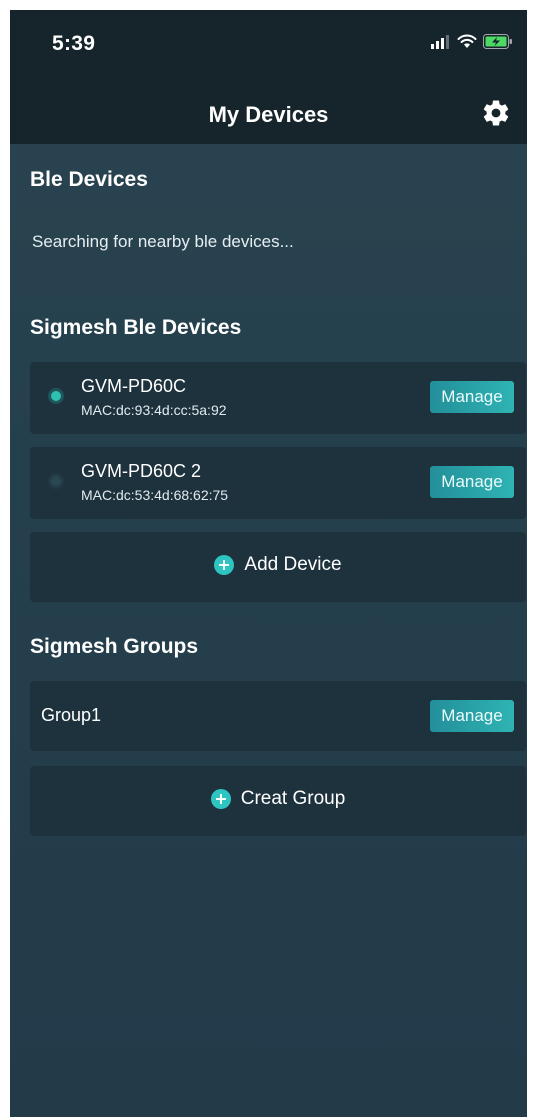 The width and height of the screenshot is (535, 1117). What do you see at coordinates (74, 43) in the screenshot?
I see `status-time: 5:39` at bounding box center [74, 43].